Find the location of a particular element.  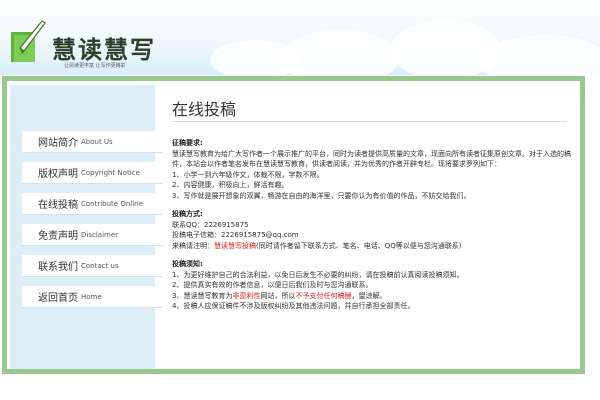

book-pen-logo-icon is located at coordinates (27, 41).